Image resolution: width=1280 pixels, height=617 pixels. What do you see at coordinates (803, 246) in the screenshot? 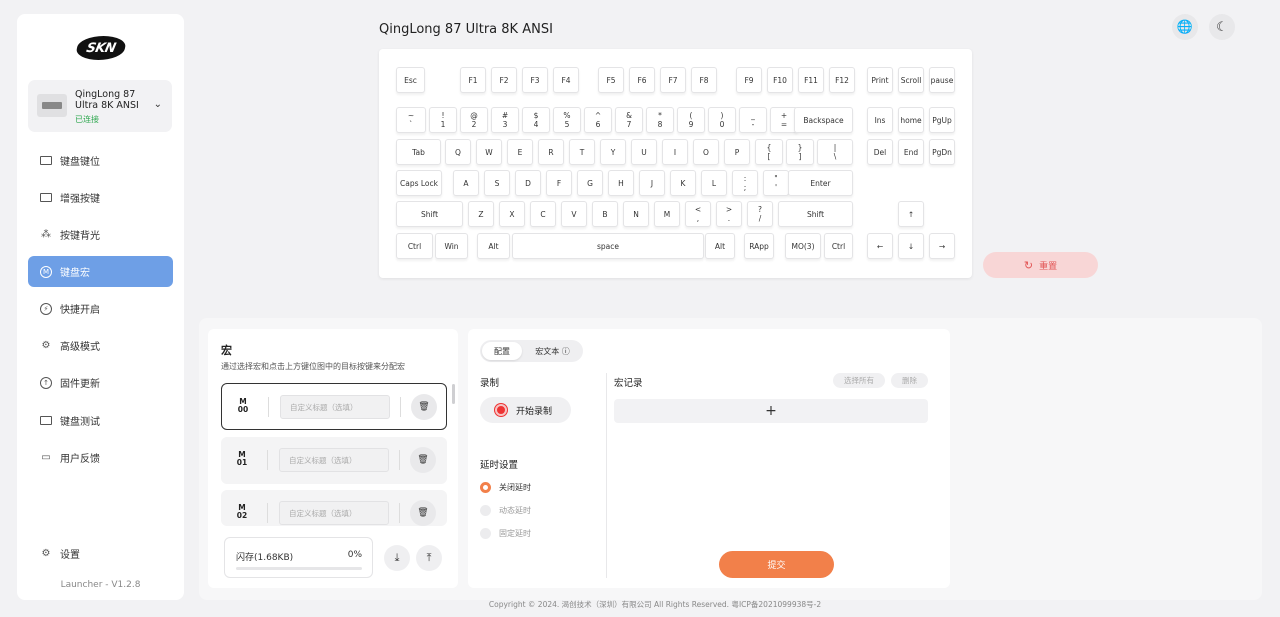
I see `key: MO(3)` at bounding box center [803, 246].